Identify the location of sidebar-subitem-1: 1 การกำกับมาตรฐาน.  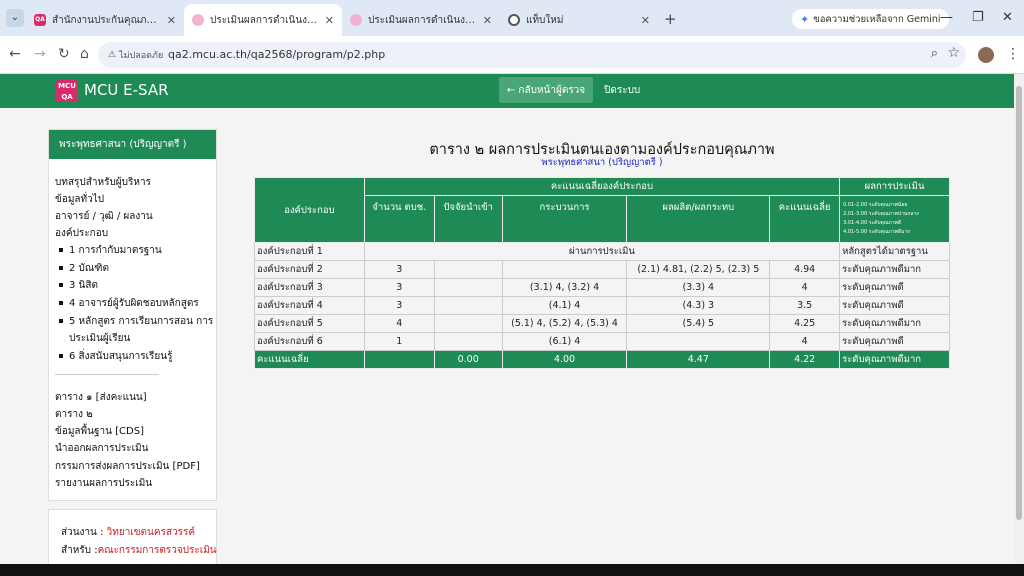
(110, 250).